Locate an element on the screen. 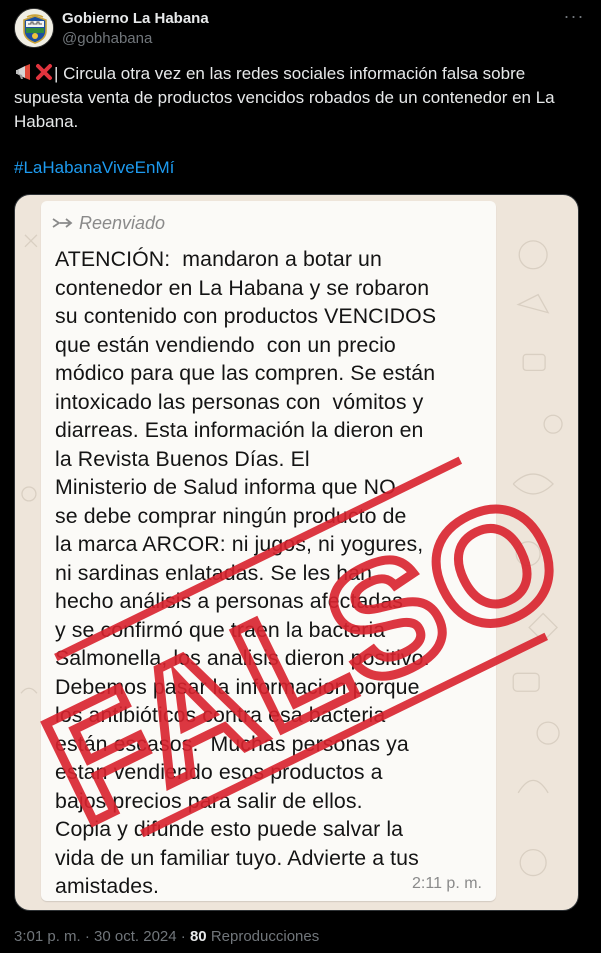 This screenshot has height=953, width=601. more-dots-icon: ··· is located at coordinates (574, 16).